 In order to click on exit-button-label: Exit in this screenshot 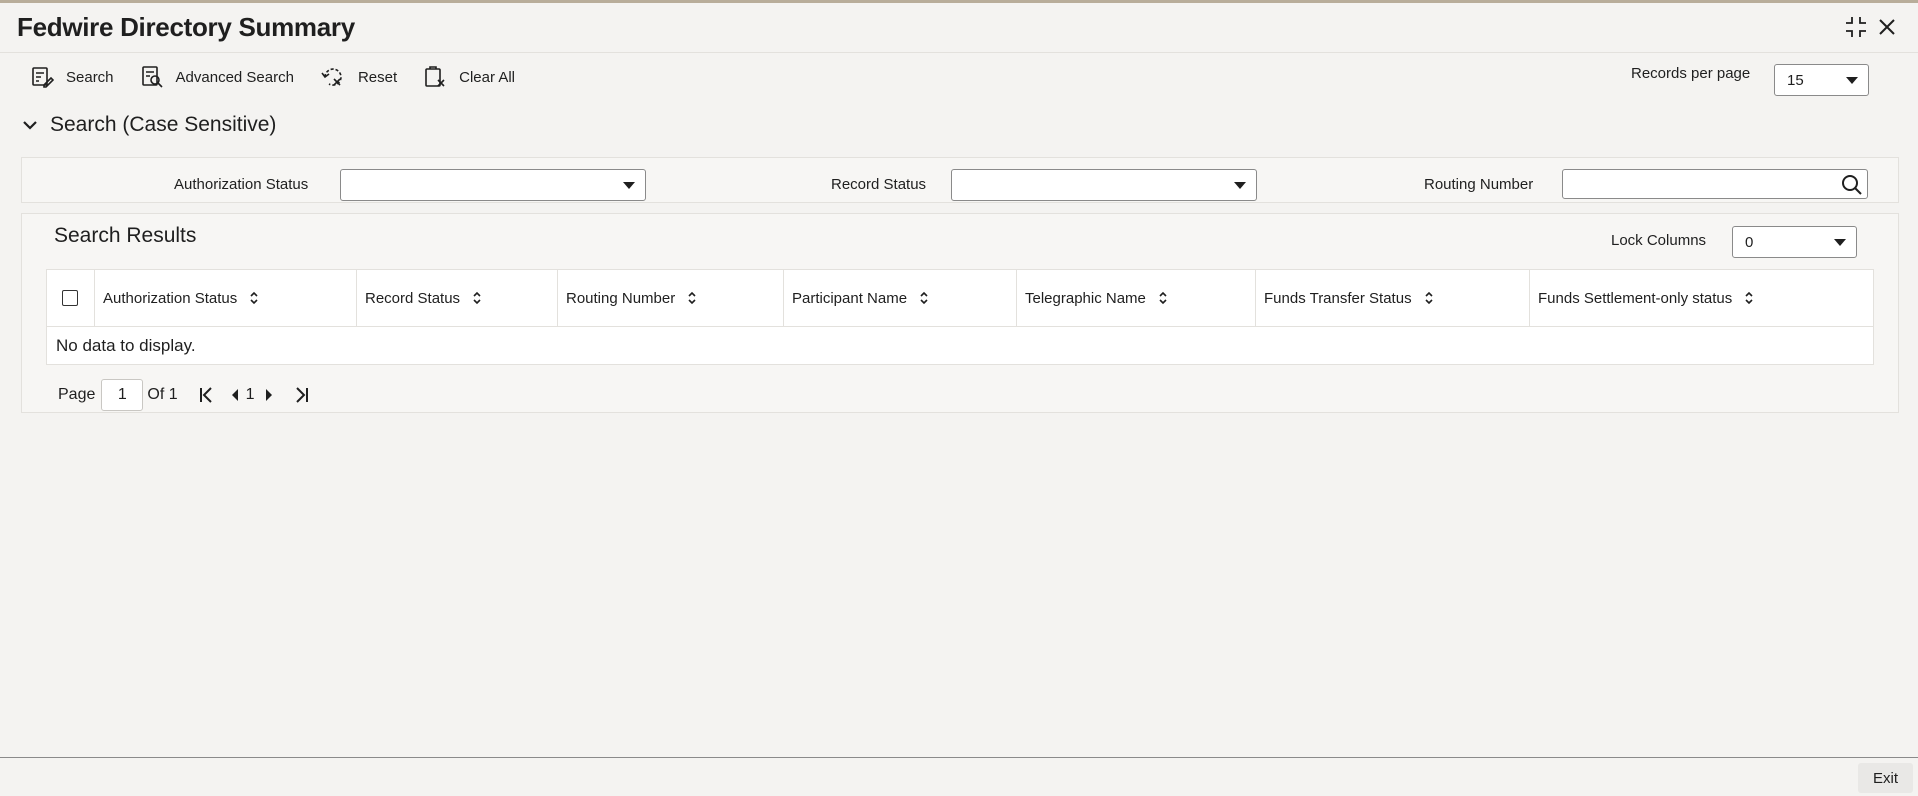, I will do `click(1885, 778)`.